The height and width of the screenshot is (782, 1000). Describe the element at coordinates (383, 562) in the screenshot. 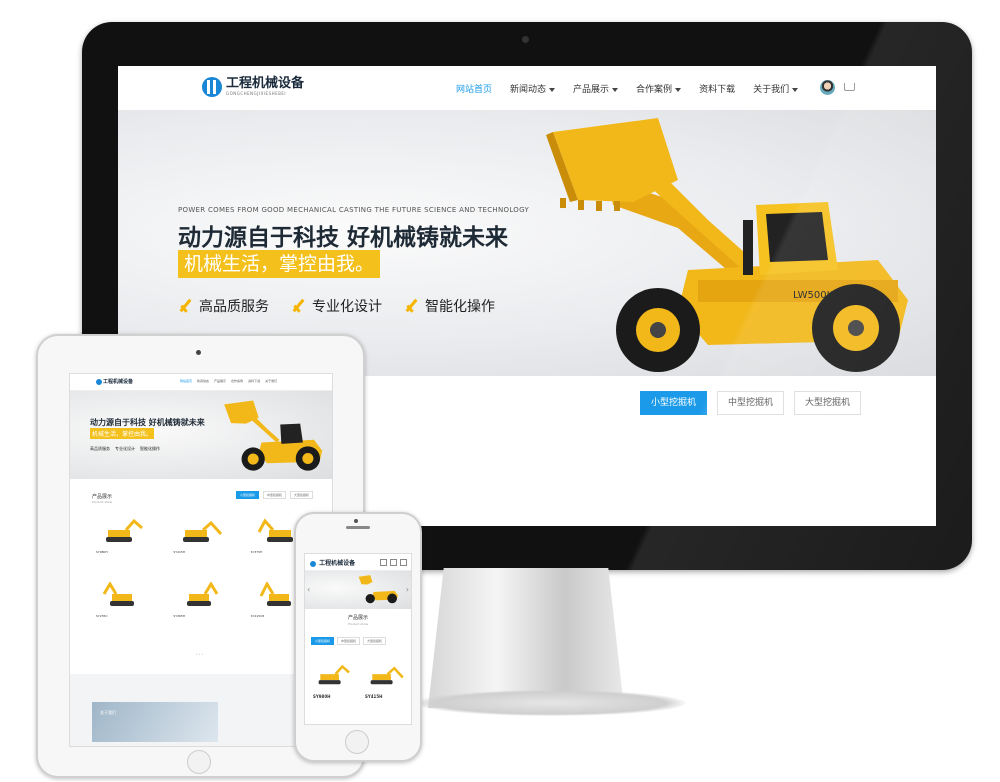

I see `search-icon` at that location.